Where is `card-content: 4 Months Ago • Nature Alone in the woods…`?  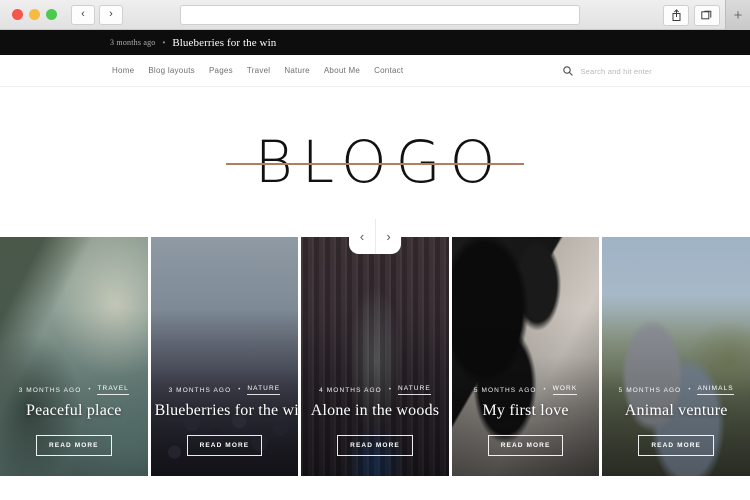 card-content: 4 Months Ago • Nature Alone in the woods… is located at coordinates (375, 420).